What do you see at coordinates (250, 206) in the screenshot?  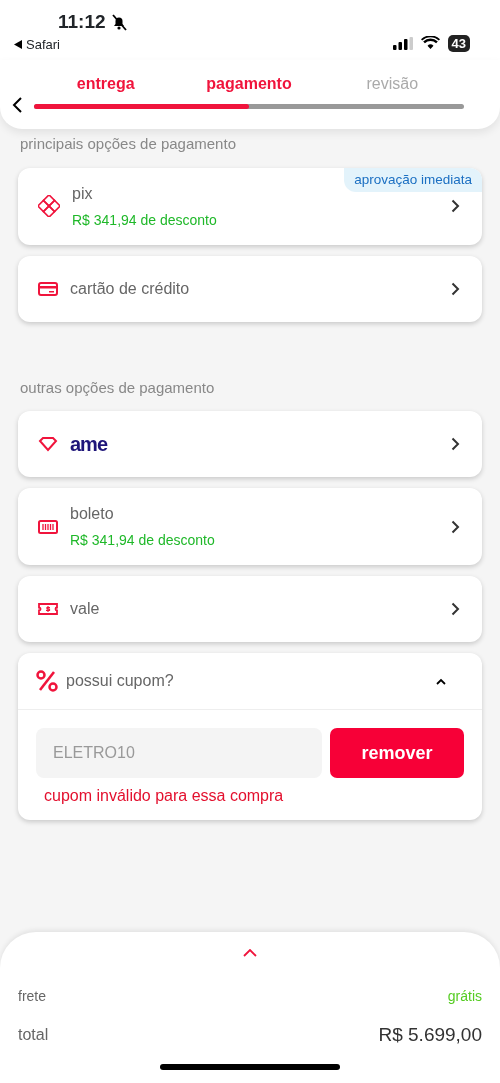 I see `payment-option-card: pix R$ 341,94 de desconto aprovação imediata` at bounding box center [250, 206].